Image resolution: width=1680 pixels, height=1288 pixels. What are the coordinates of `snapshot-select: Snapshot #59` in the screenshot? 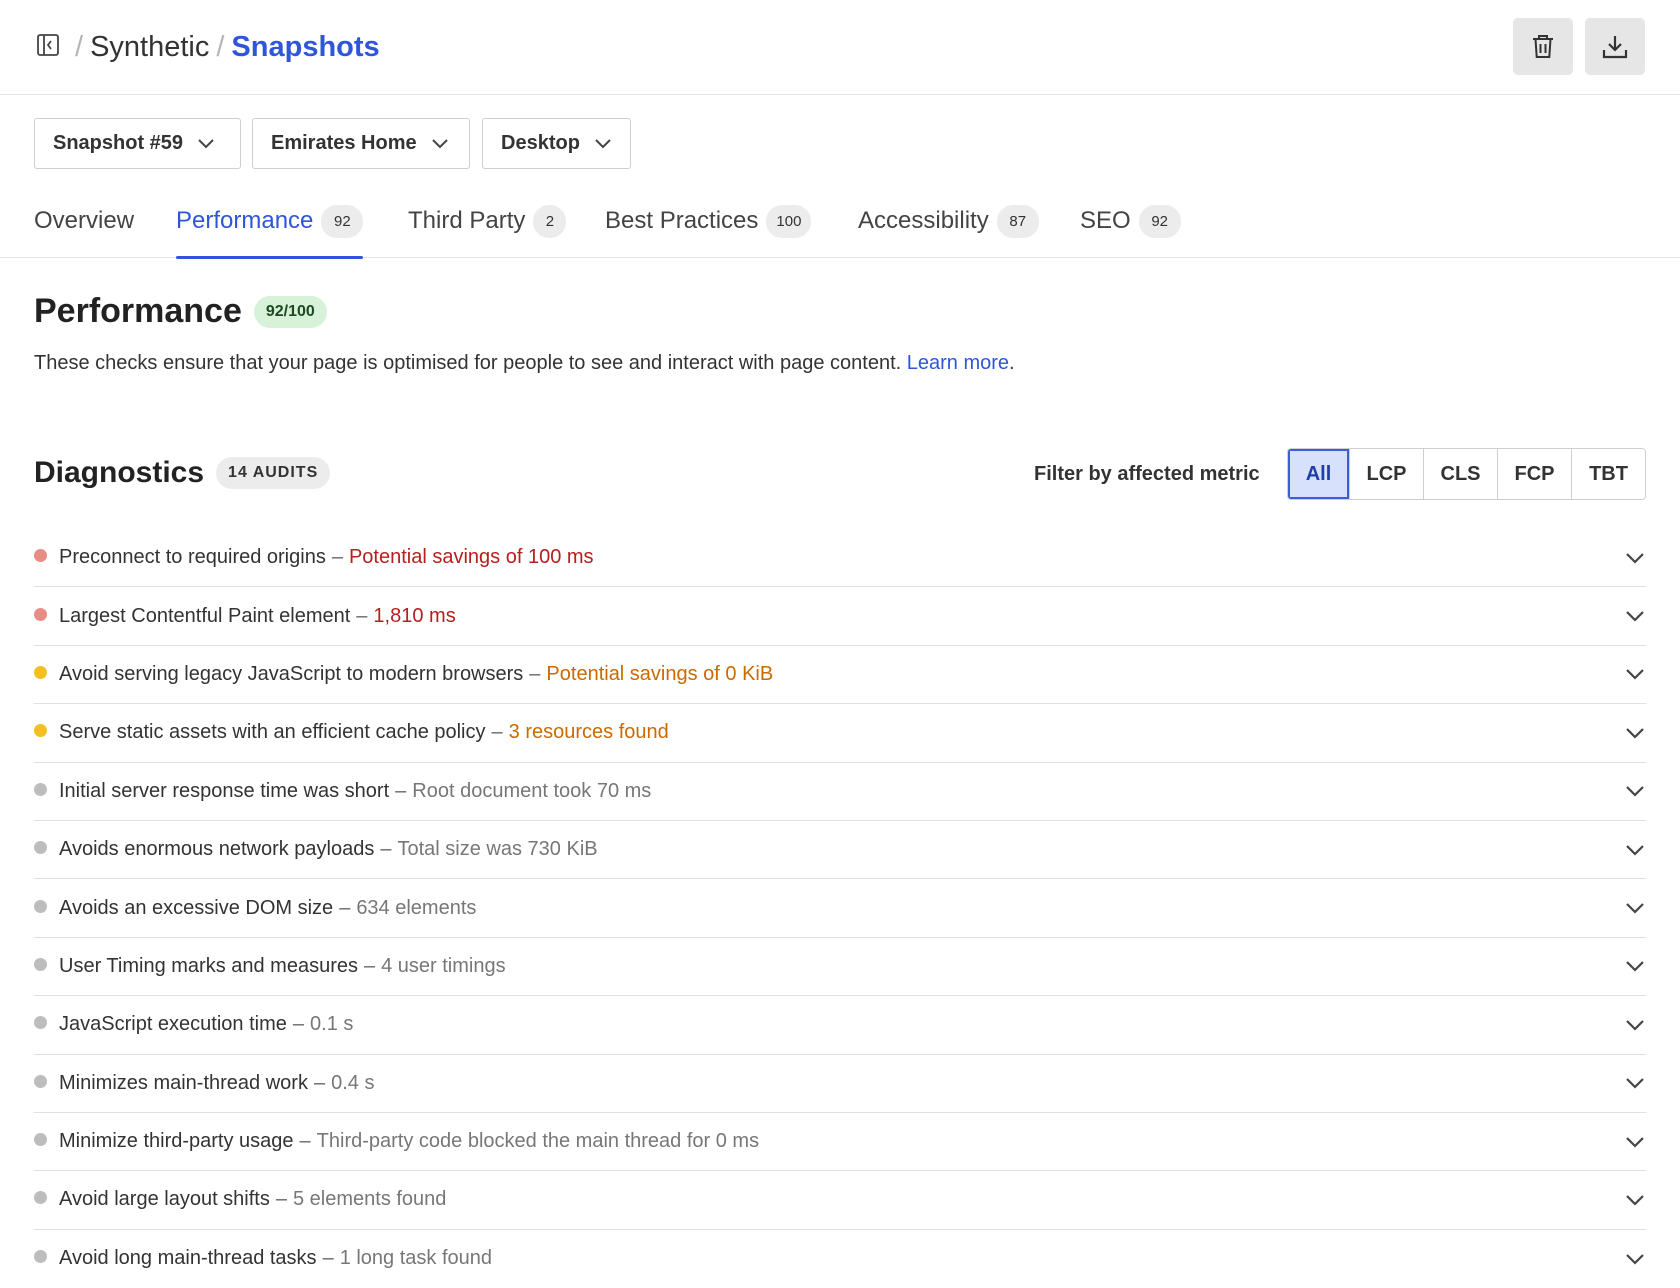 It's located at (137, 143).